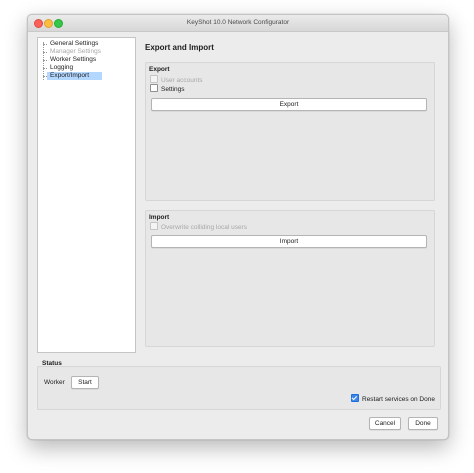  What do you see at coordinates (239, 388) in the screenshot?
I see `status-group: Worker Start Restart services on Done` at bounding box center [239, 388].